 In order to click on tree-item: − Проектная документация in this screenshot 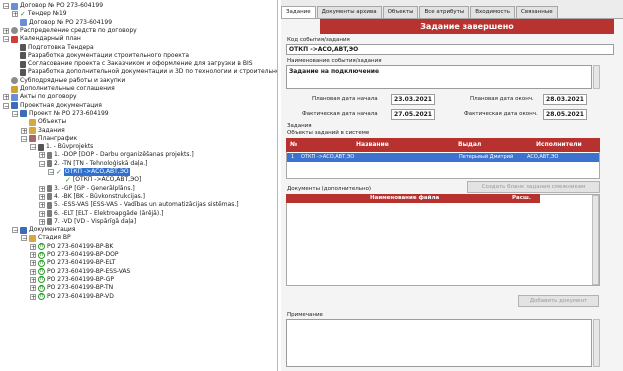, I will do `click(52, 106)`.